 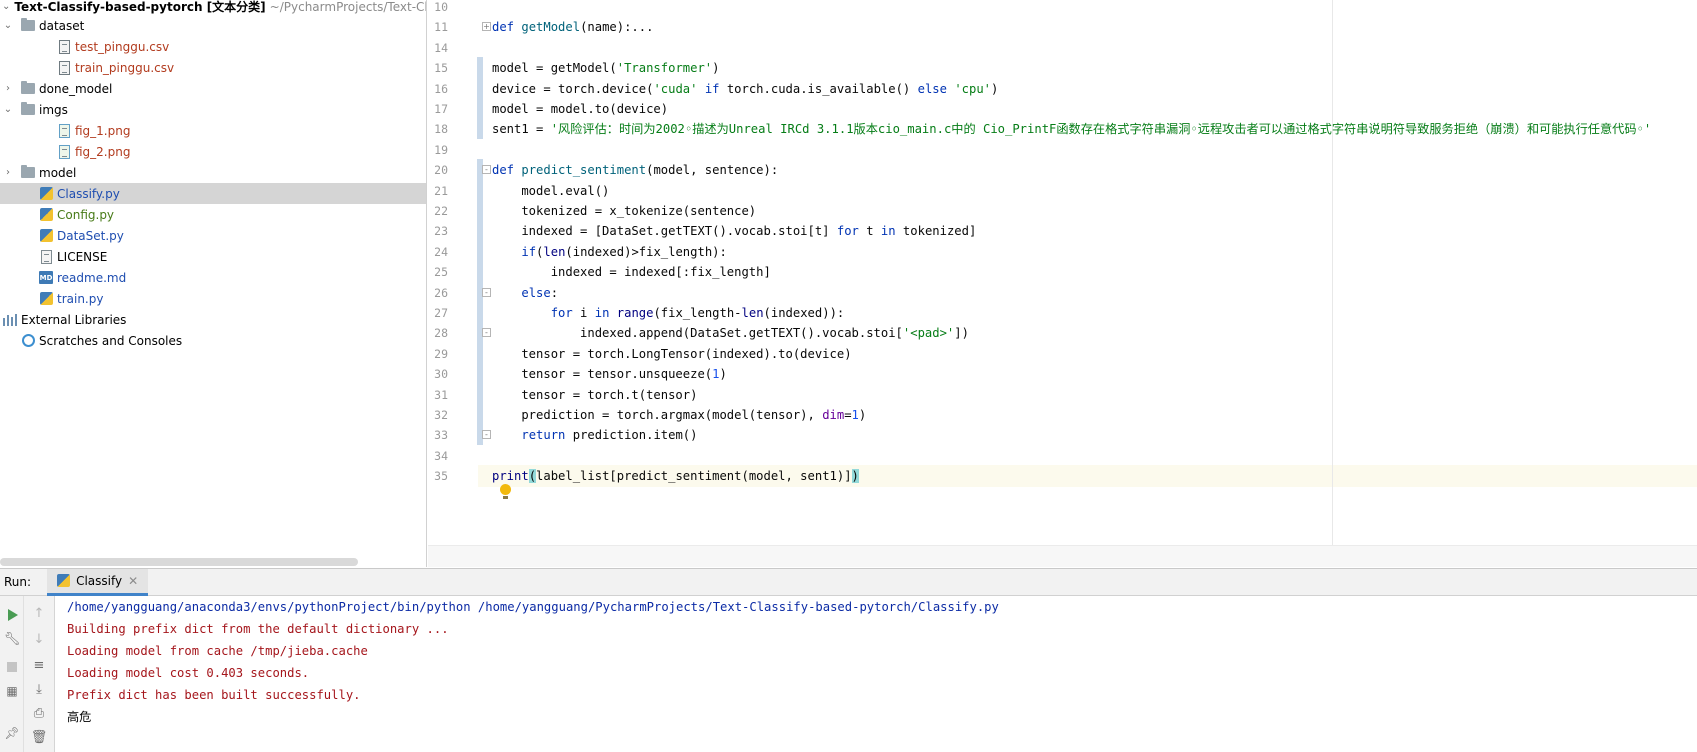 I want to click on line-number: 35, so click(x=441, y=476).